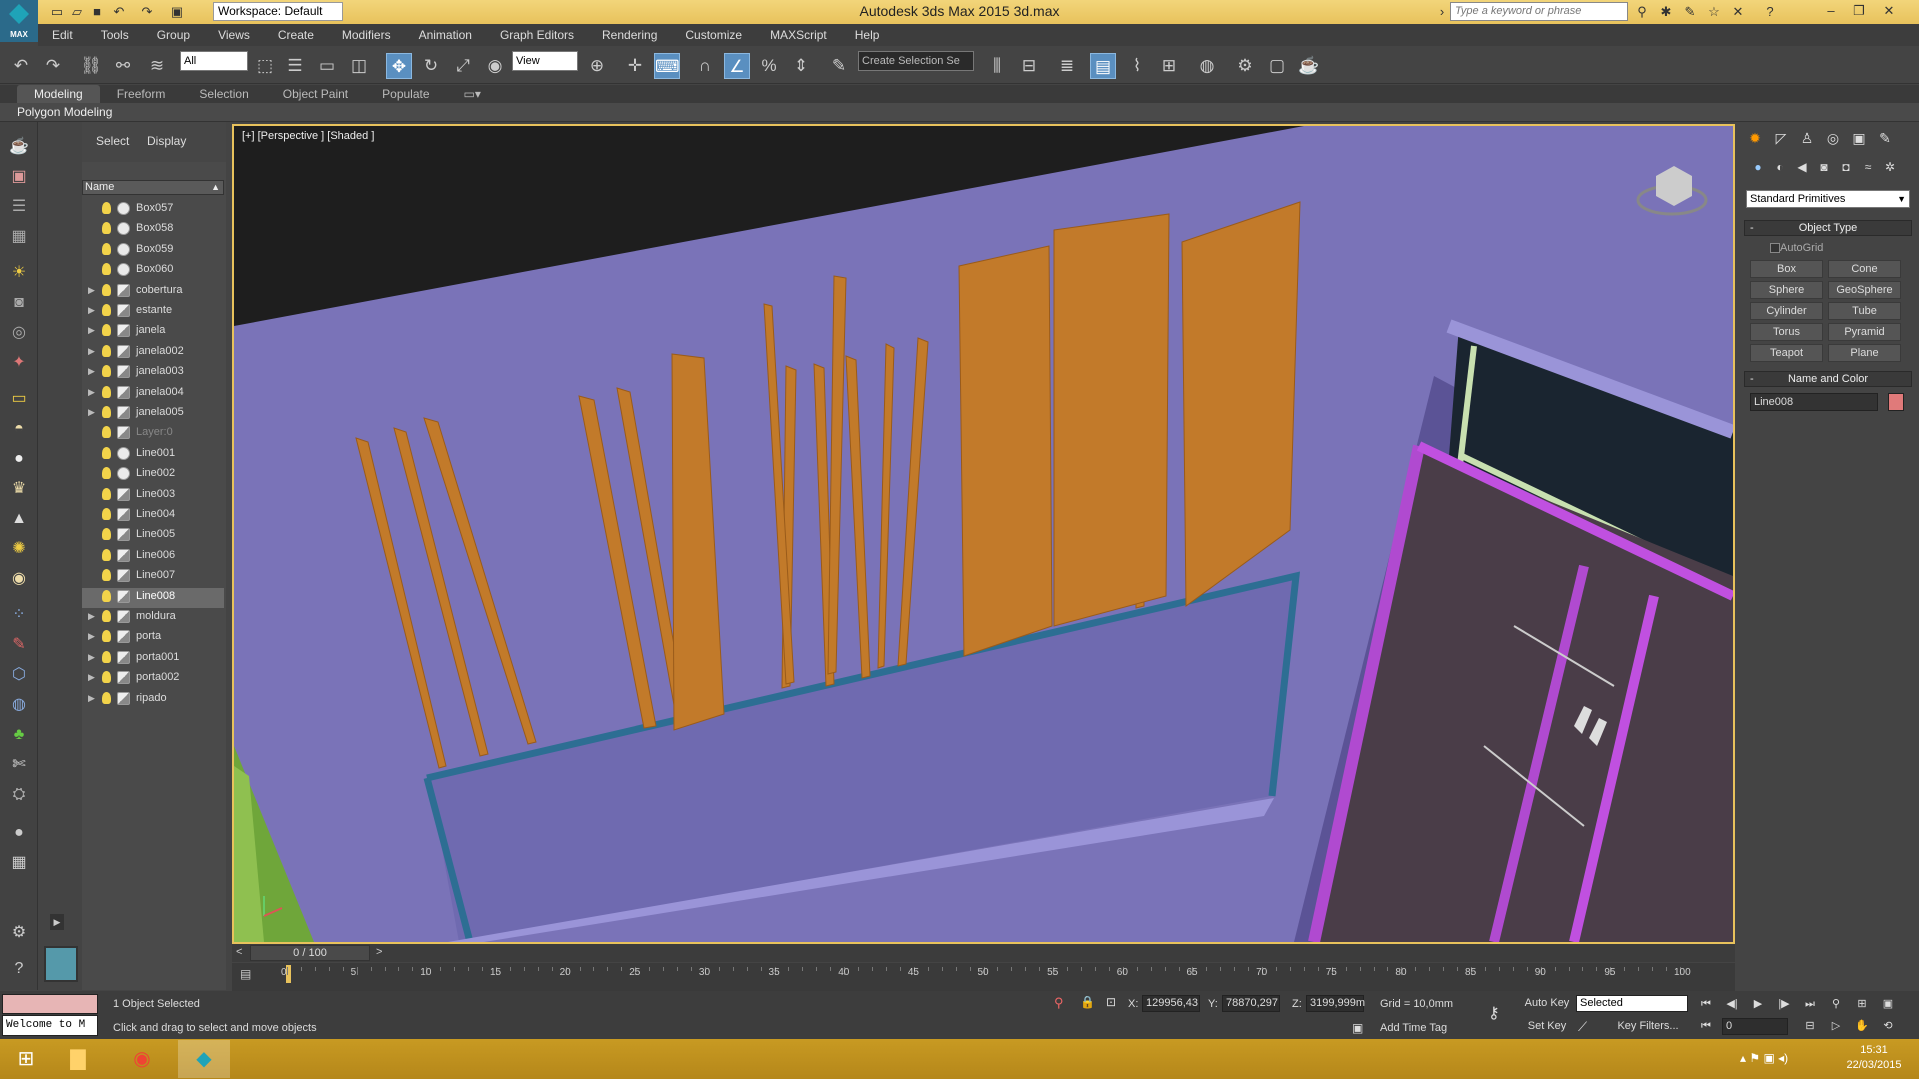  I want to click on explorer-row: ▶ janela002, so click(153, 353).